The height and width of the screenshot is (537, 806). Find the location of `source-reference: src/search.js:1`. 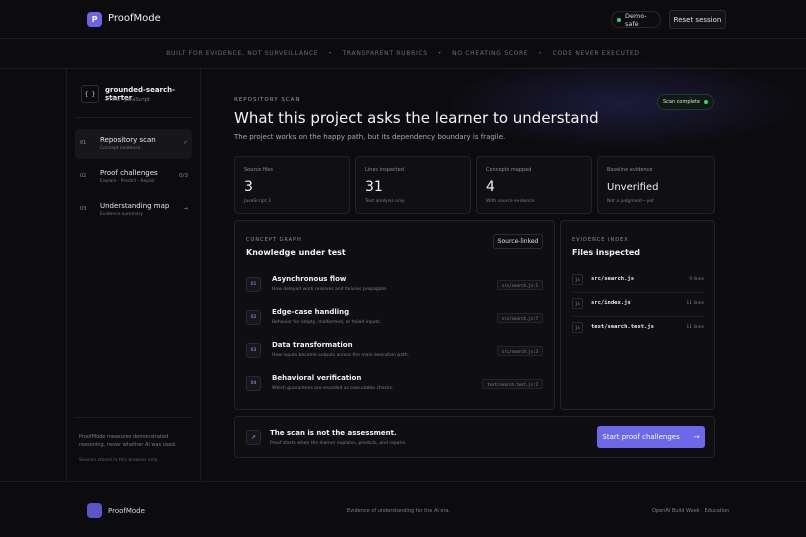

source-reference: src/search.js:1 is located at coordinates (519, 285).